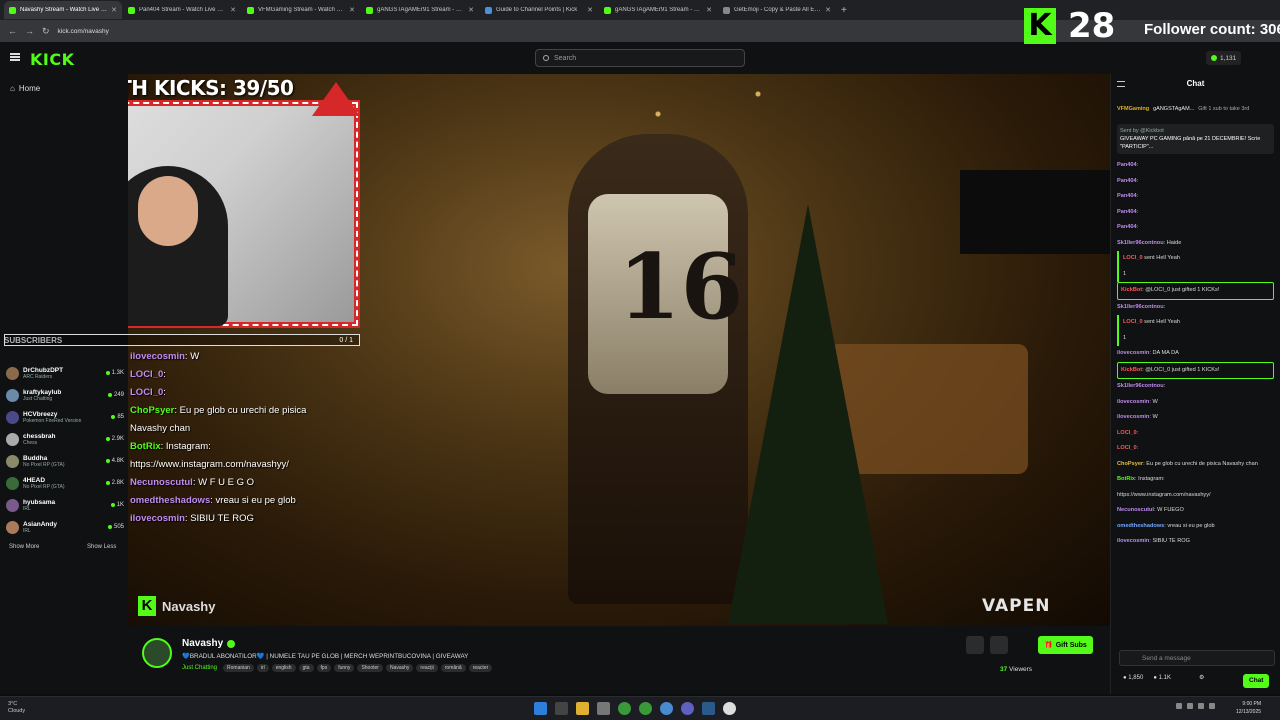 This screenshot has height=720, width=1280. What do you see at coordinates (29, 31) in the screenshot?
I see `forward-icon: →` at bounding box center [29, 31].